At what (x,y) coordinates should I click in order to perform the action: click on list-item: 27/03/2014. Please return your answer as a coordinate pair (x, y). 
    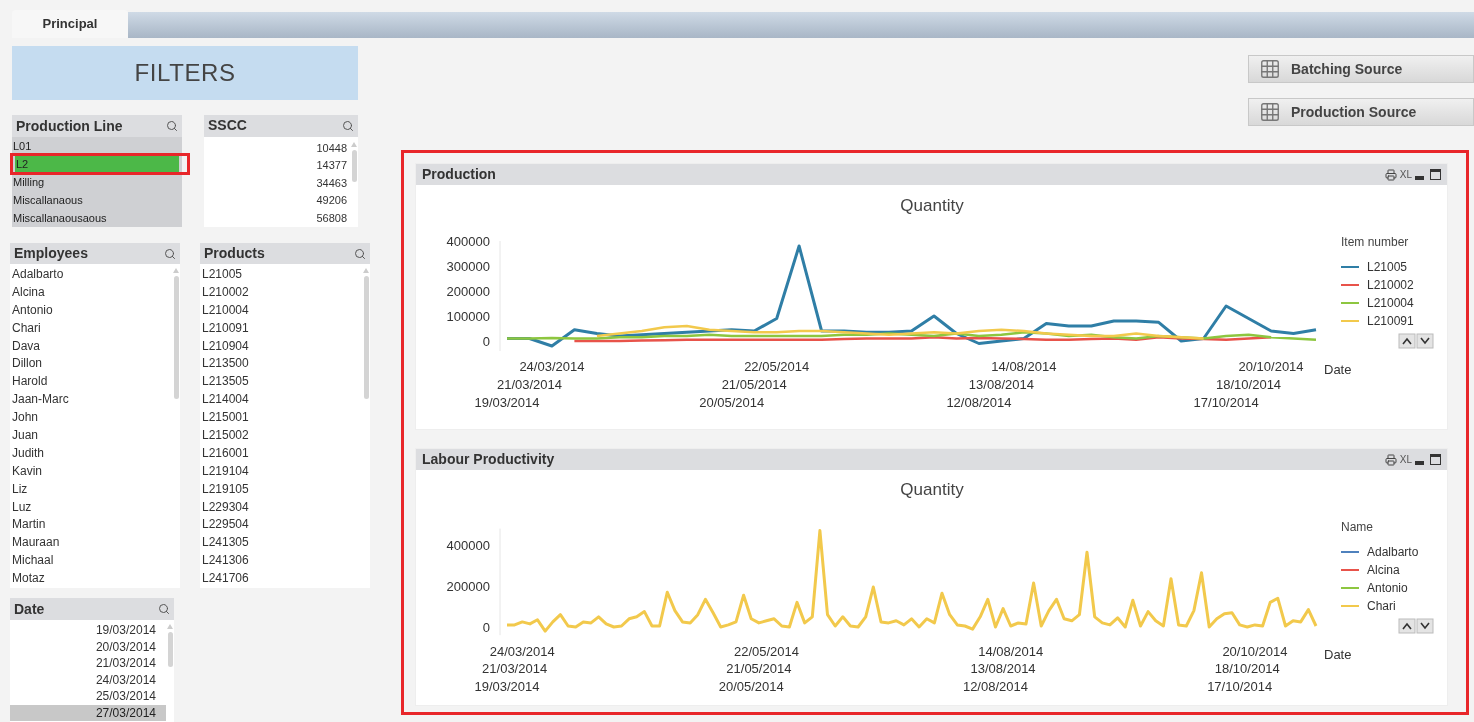
    Looking at the image, I should click on (88, 712).